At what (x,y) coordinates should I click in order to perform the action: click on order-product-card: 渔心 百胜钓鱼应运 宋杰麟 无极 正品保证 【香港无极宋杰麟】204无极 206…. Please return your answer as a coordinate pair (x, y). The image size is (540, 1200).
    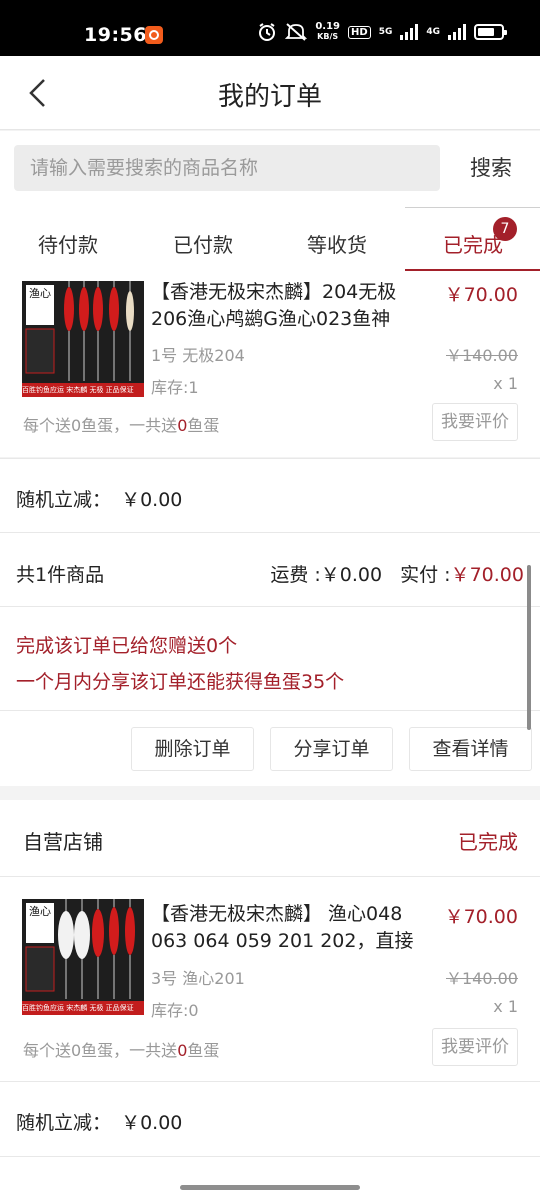
    Looking at the image, I should click on (270, 368).